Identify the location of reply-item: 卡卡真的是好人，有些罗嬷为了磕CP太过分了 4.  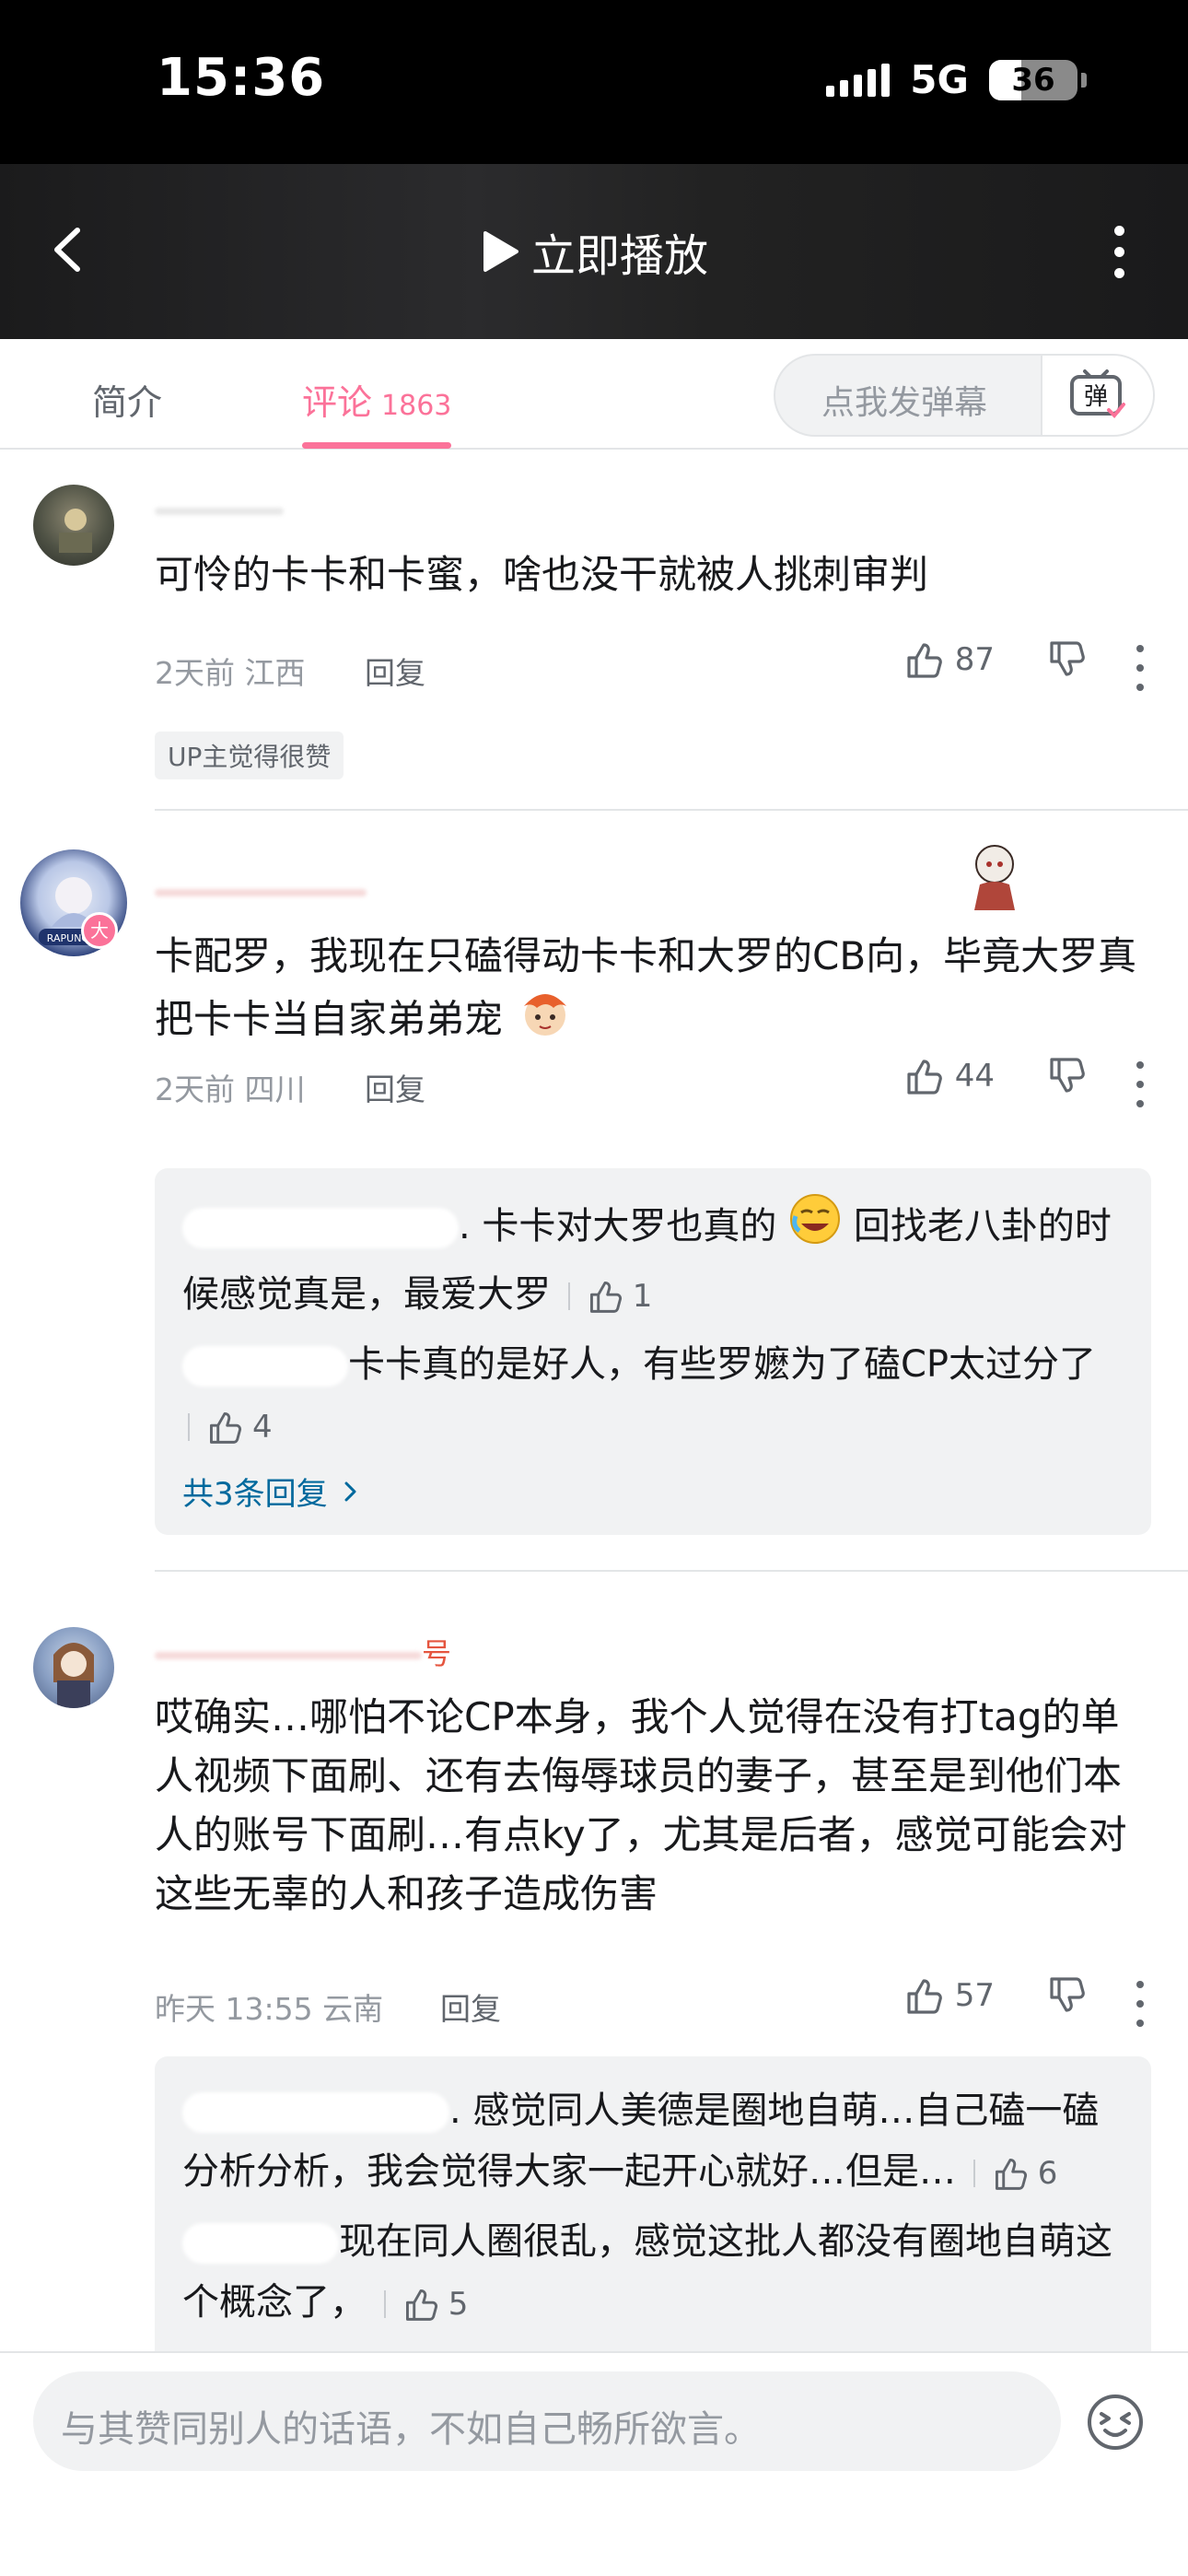
(653, 1396).